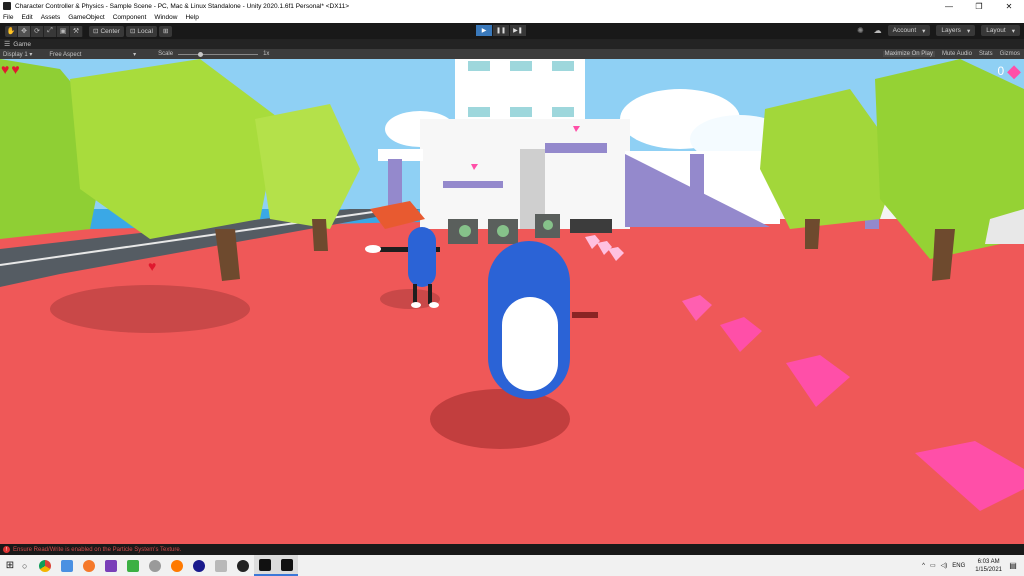 The height and width of the screenshot is (576, 1024). What do you see at coordinates (501, 30) in the screenshot?
I see `pause-button: ❚❚` at bounding box center [501, 30].